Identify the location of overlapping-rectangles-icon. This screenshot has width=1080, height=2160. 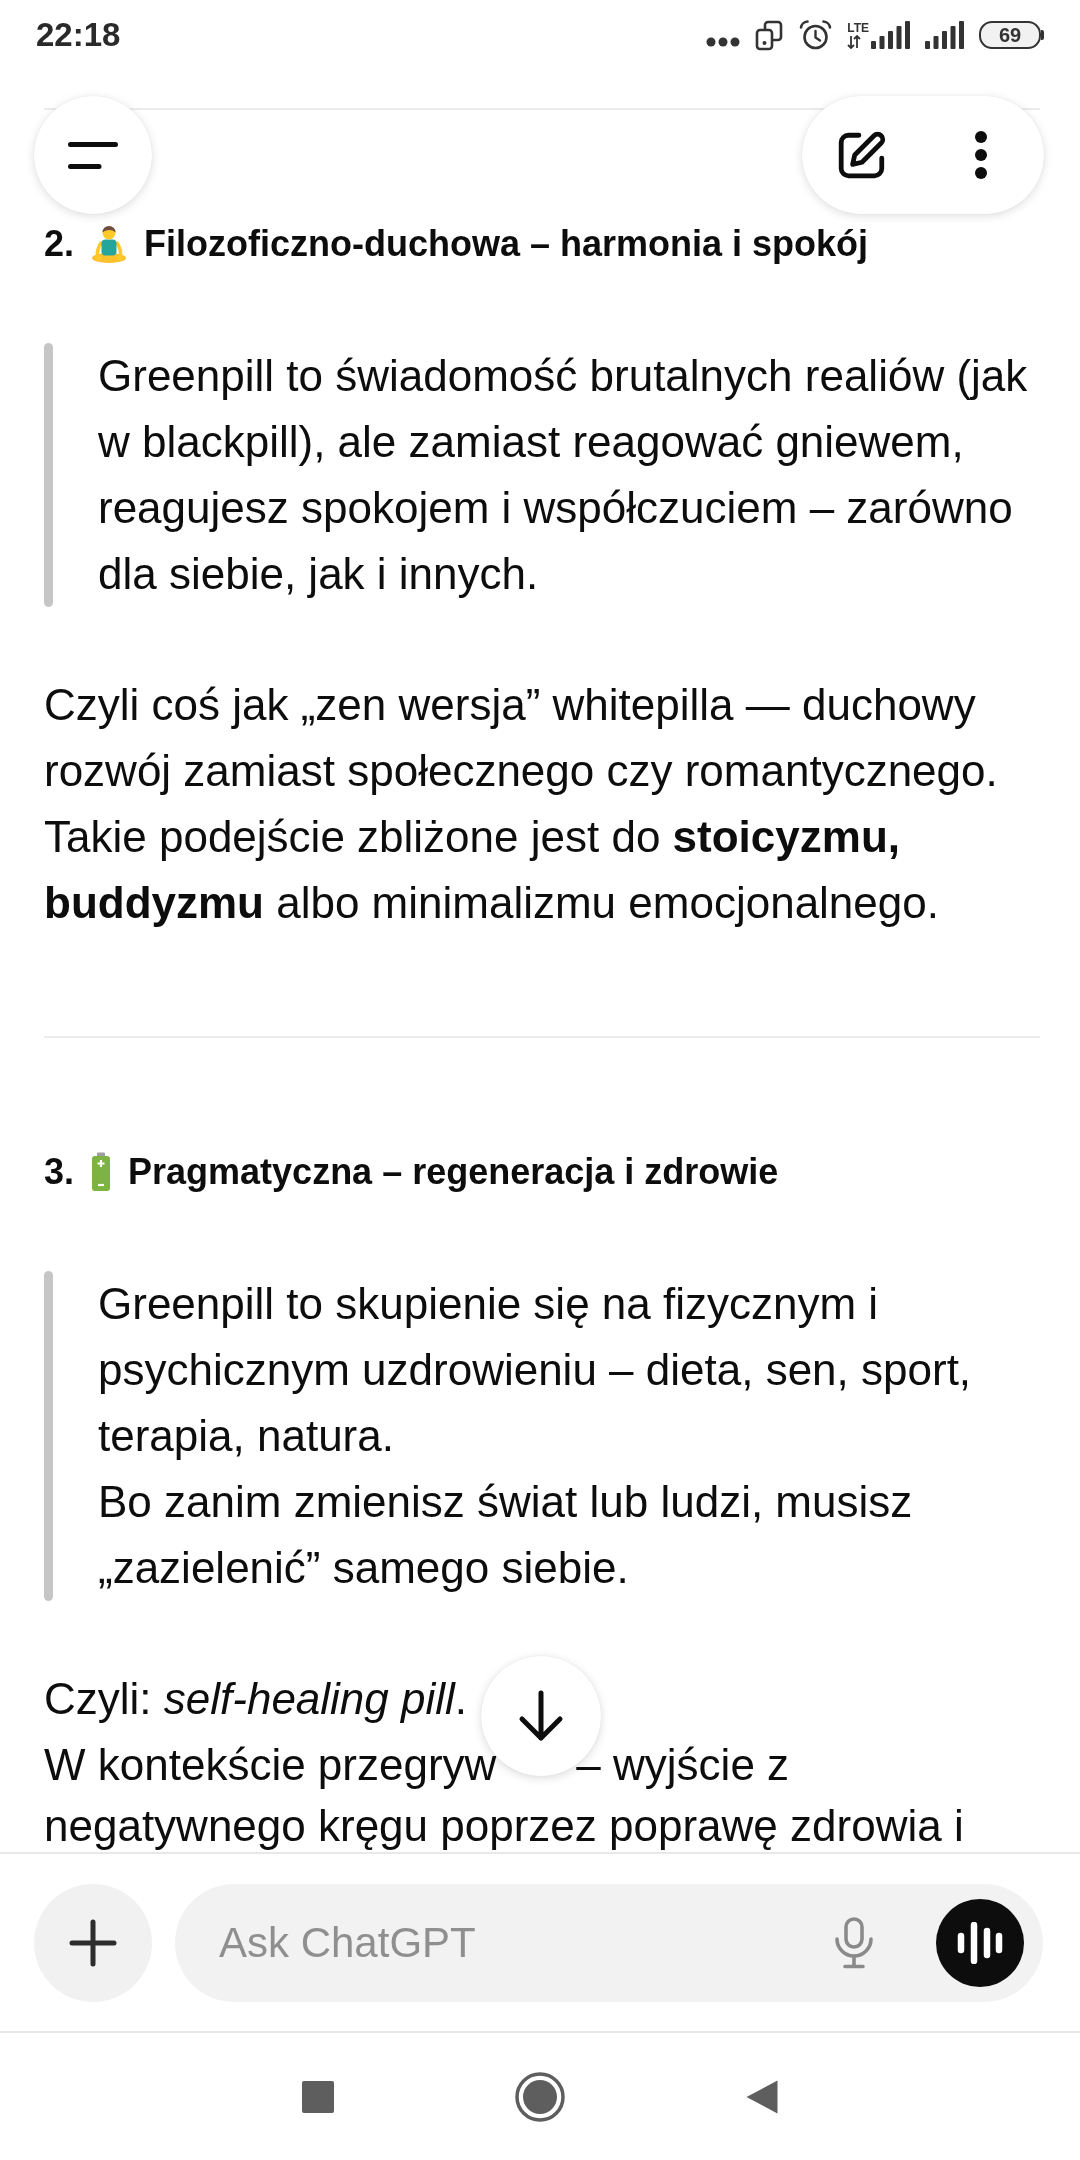
(769, 35).